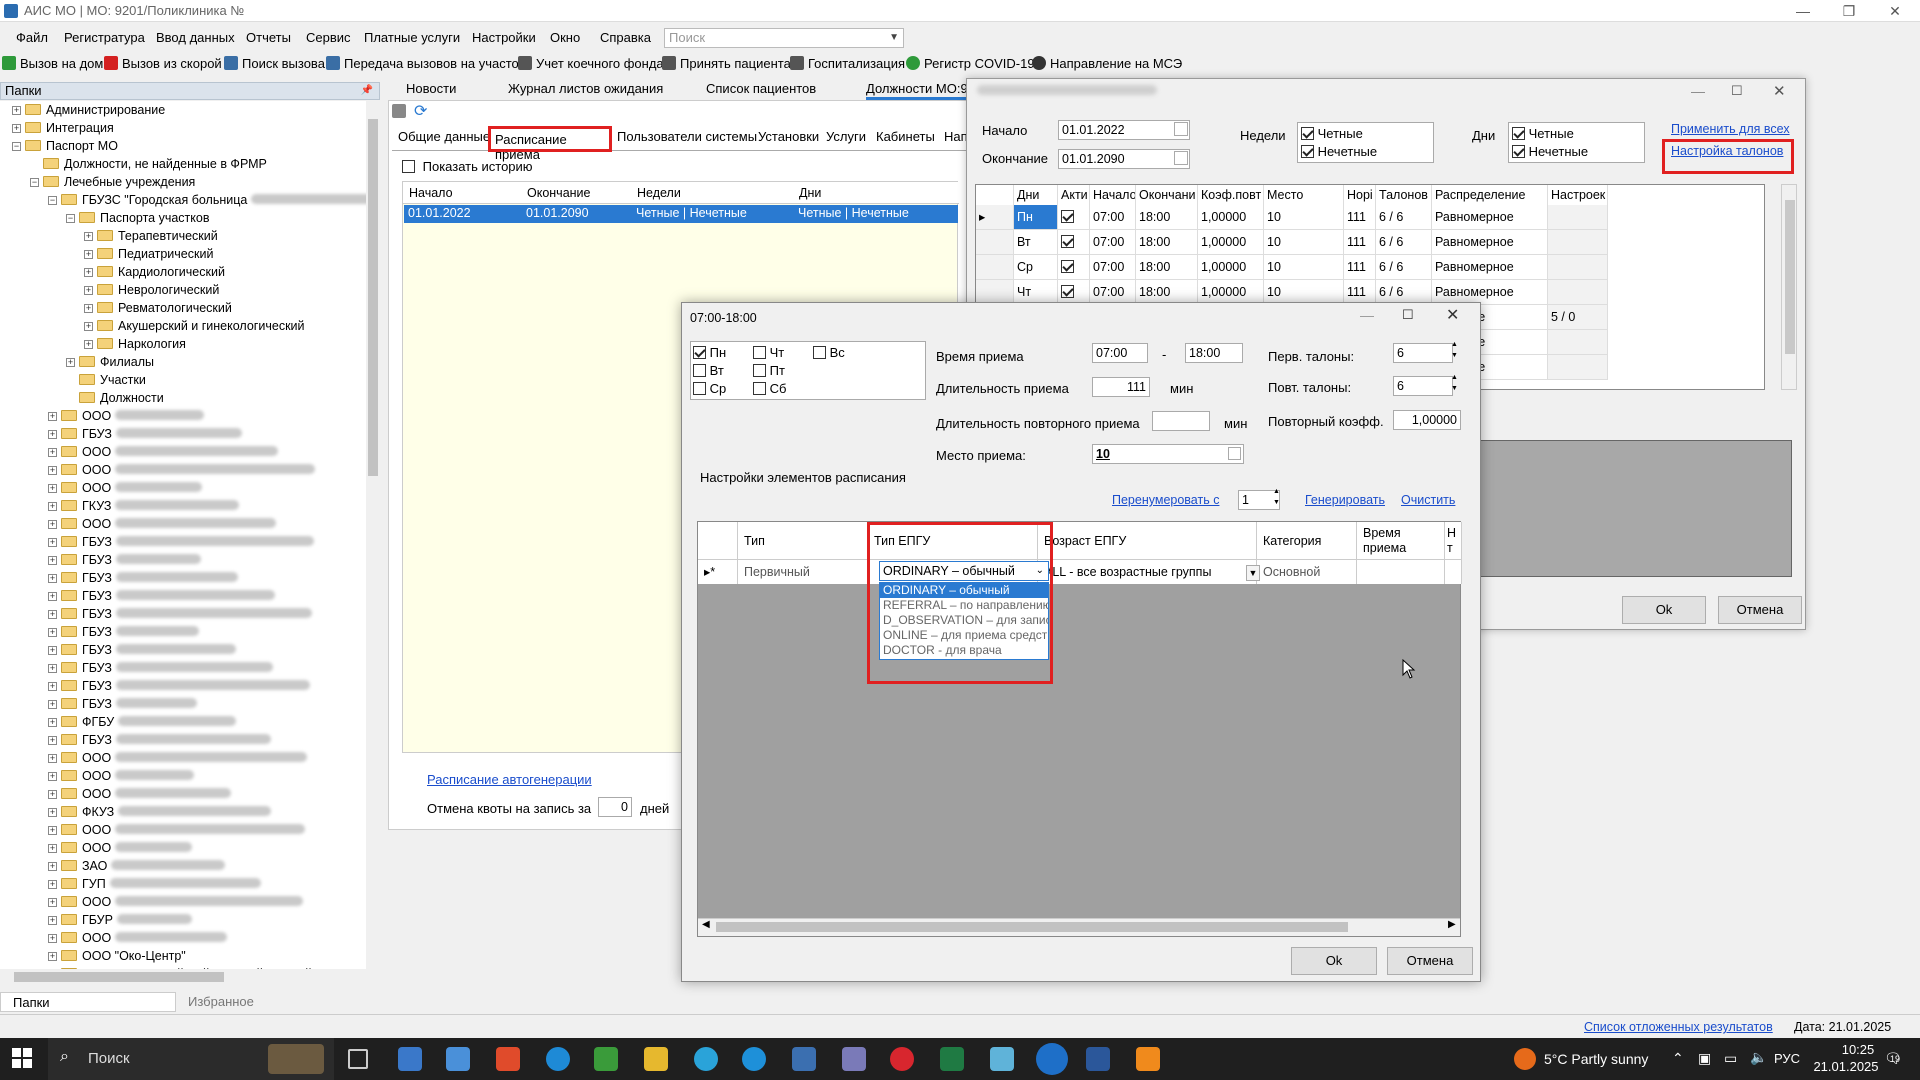 This screenshot has width=1920, height=1080. Describe the element at coordinates (810, 193) in the screenshot. I see `col-days: Дни` at that location.